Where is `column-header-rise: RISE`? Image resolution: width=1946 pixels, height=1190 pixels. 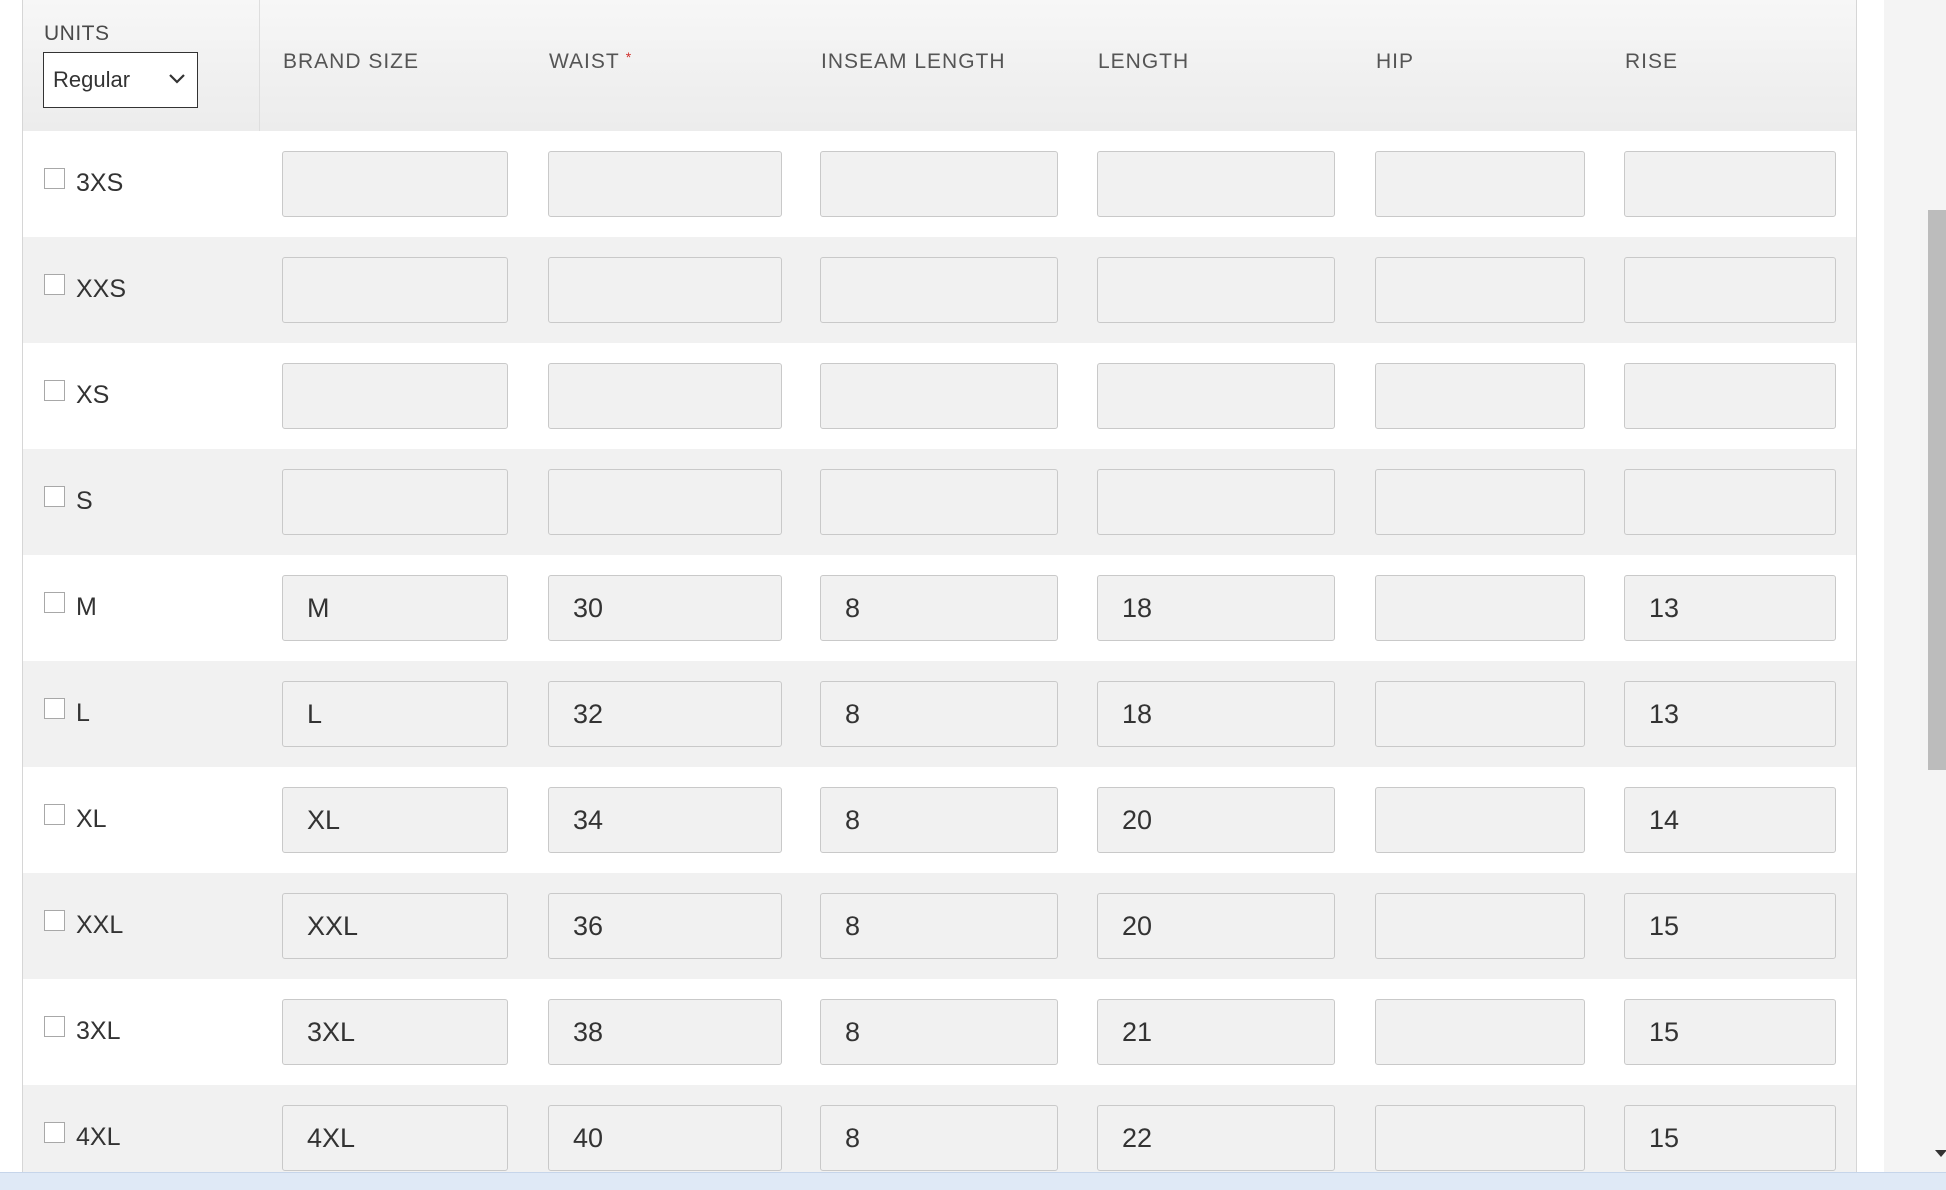 column-header-rise: RISE is located at coordinates (1651, 62).